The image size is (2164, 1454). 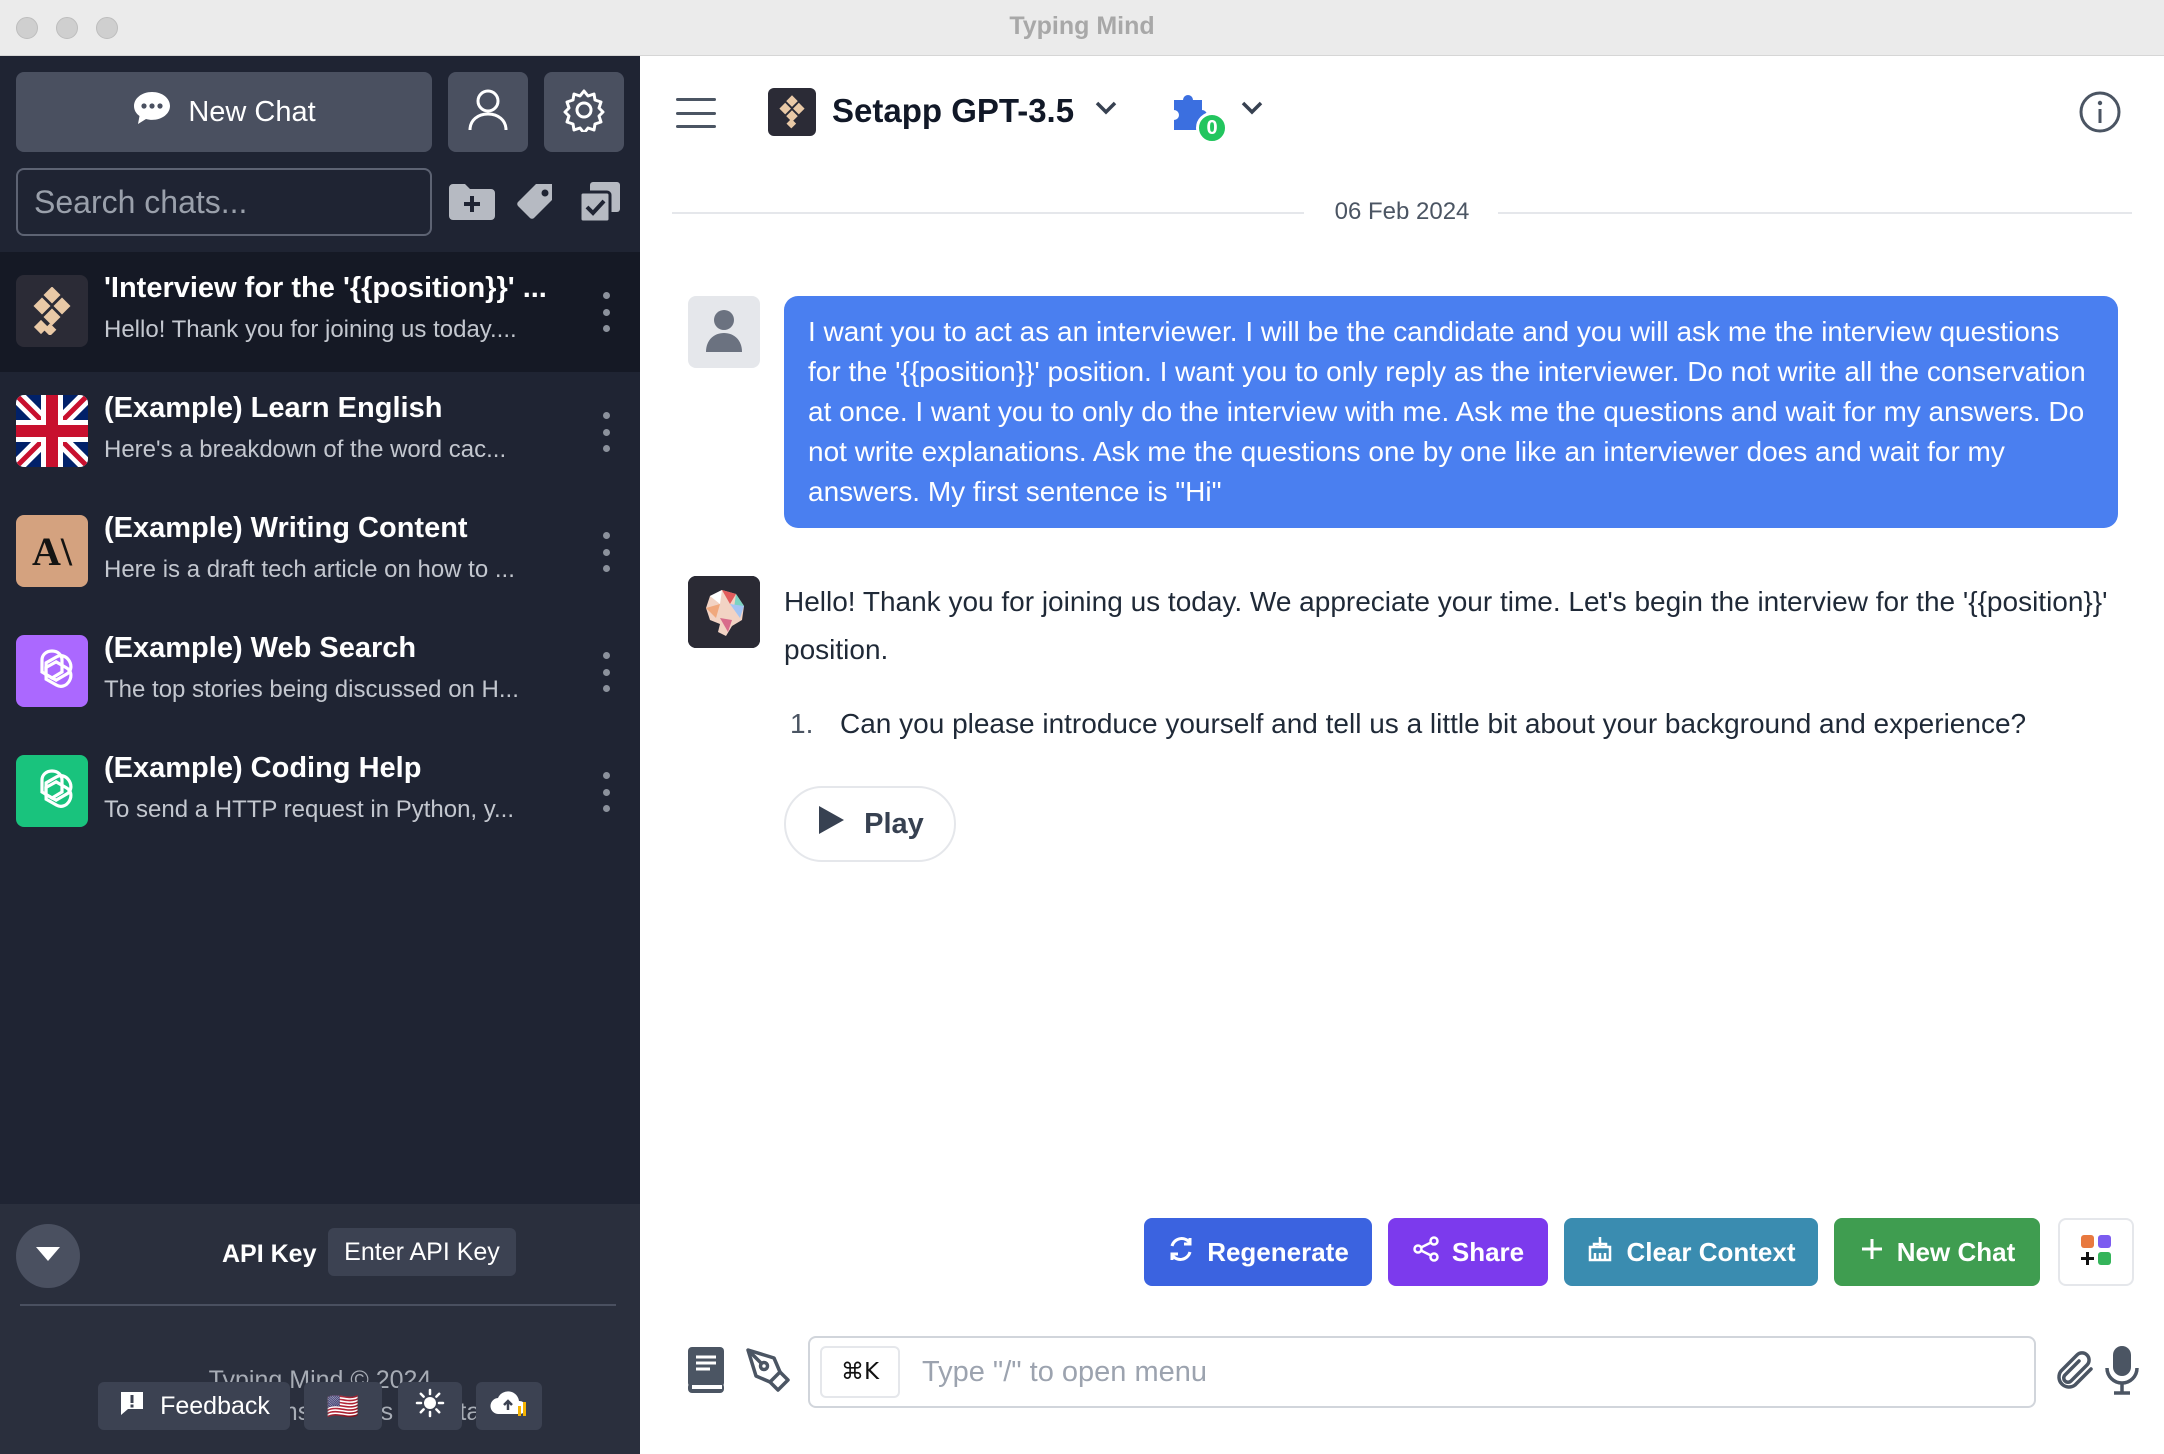 I want to click on user-avatar, so click(x=724, y=332).